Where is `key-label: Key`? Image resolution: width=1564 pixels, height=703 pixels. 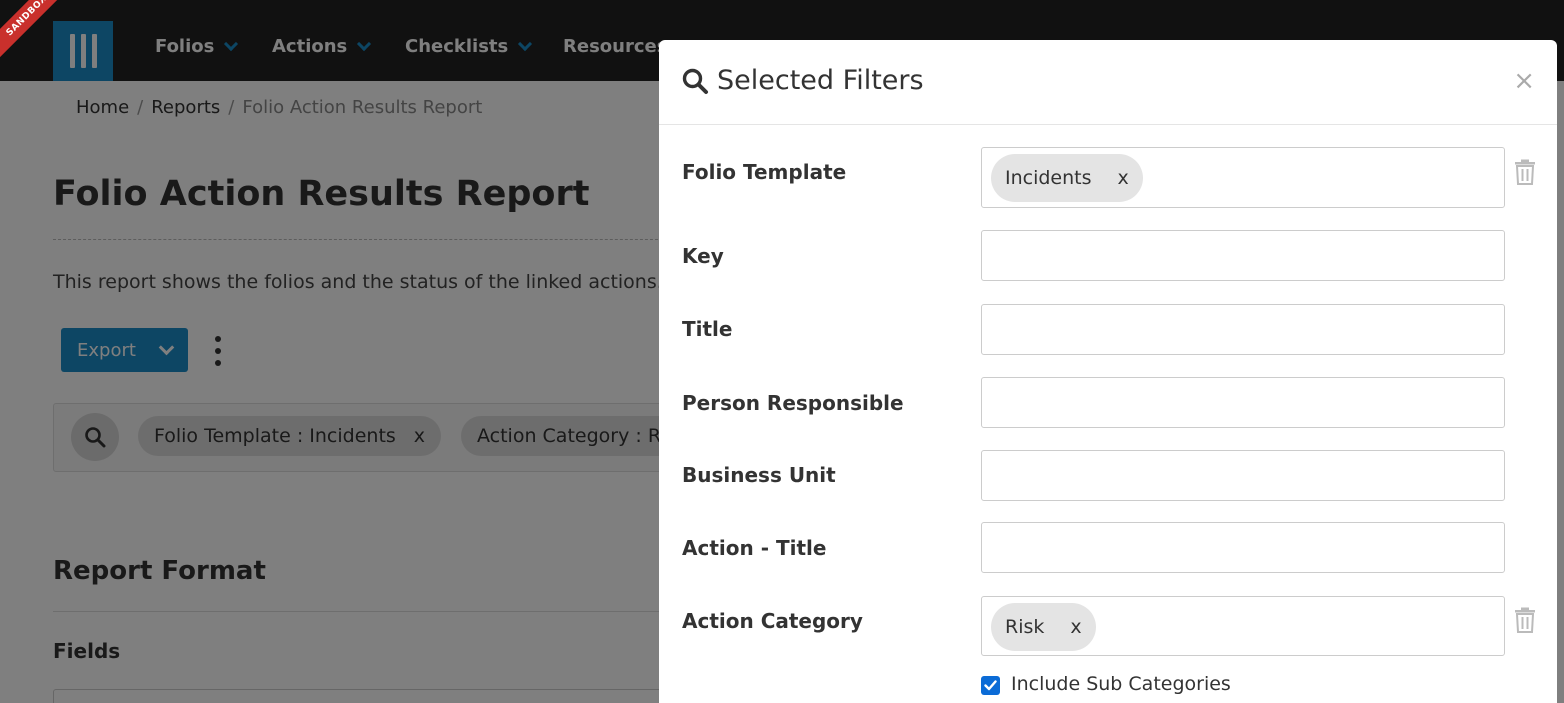 key-label: Key is located at coordinates (703, 256).